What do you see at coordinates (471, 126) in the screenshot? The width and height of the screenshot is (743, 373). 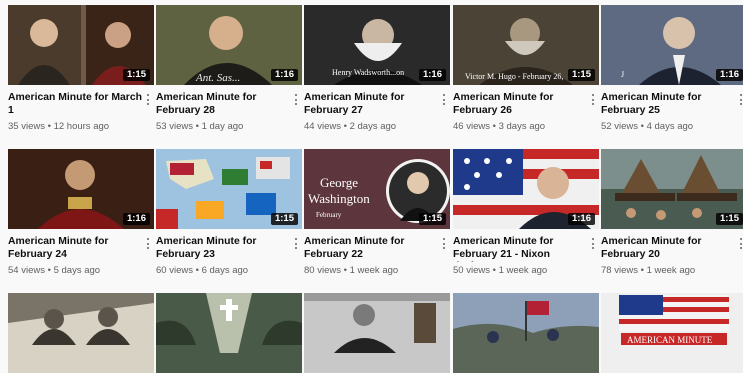 I see `view-count: 46 views` at bounding box center [471, 126].